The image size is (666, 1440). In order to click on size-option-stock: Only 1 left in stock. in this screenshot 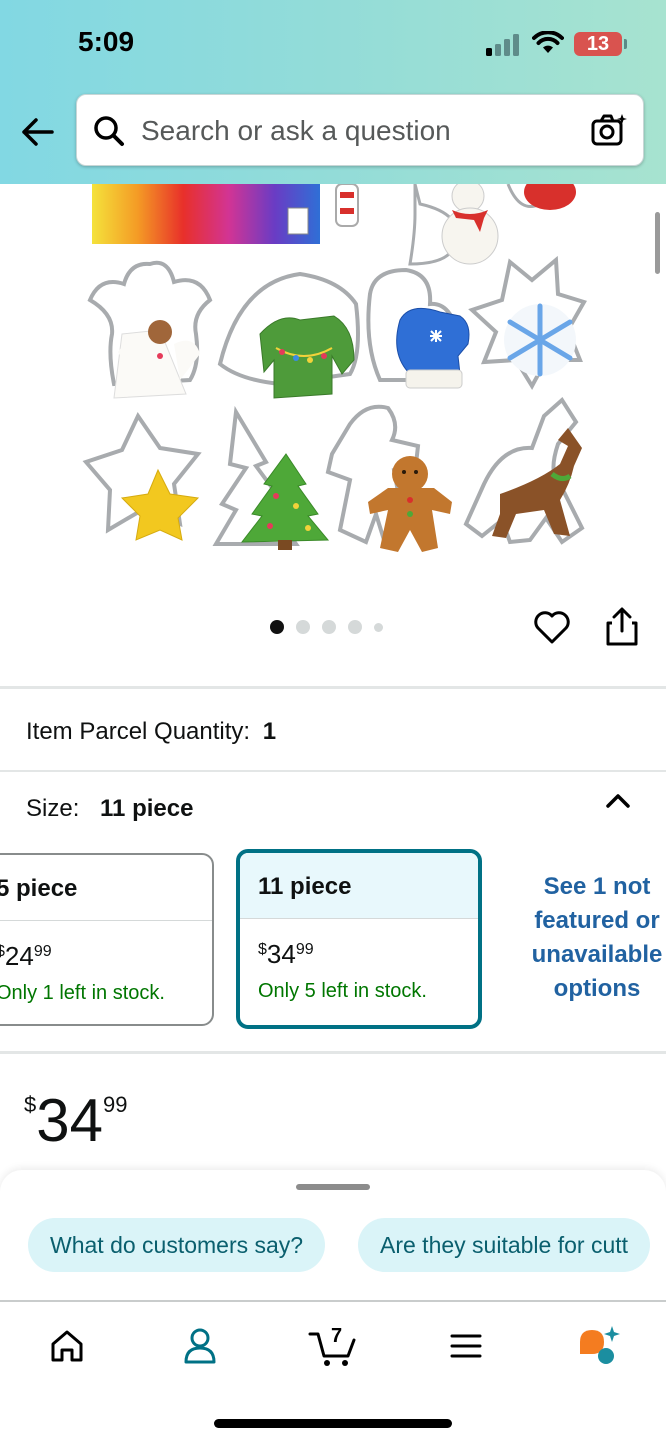, I will do `click(82, 993)`.